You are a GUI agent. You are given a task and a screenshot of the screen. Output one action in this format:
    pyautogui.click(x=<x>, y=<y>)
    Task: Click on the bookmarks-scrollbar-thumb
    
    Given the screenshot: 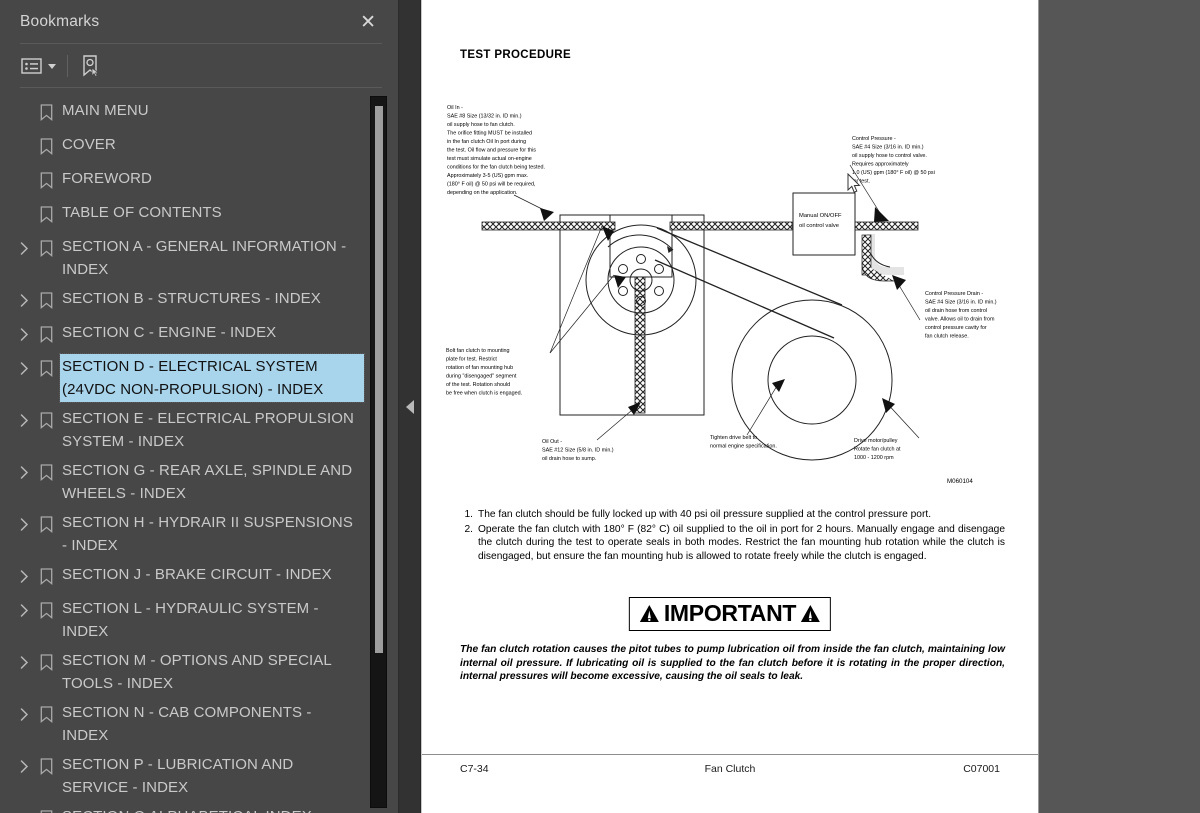 What is the action you would take?
    pyautogui.click(x=379, y=379)
    